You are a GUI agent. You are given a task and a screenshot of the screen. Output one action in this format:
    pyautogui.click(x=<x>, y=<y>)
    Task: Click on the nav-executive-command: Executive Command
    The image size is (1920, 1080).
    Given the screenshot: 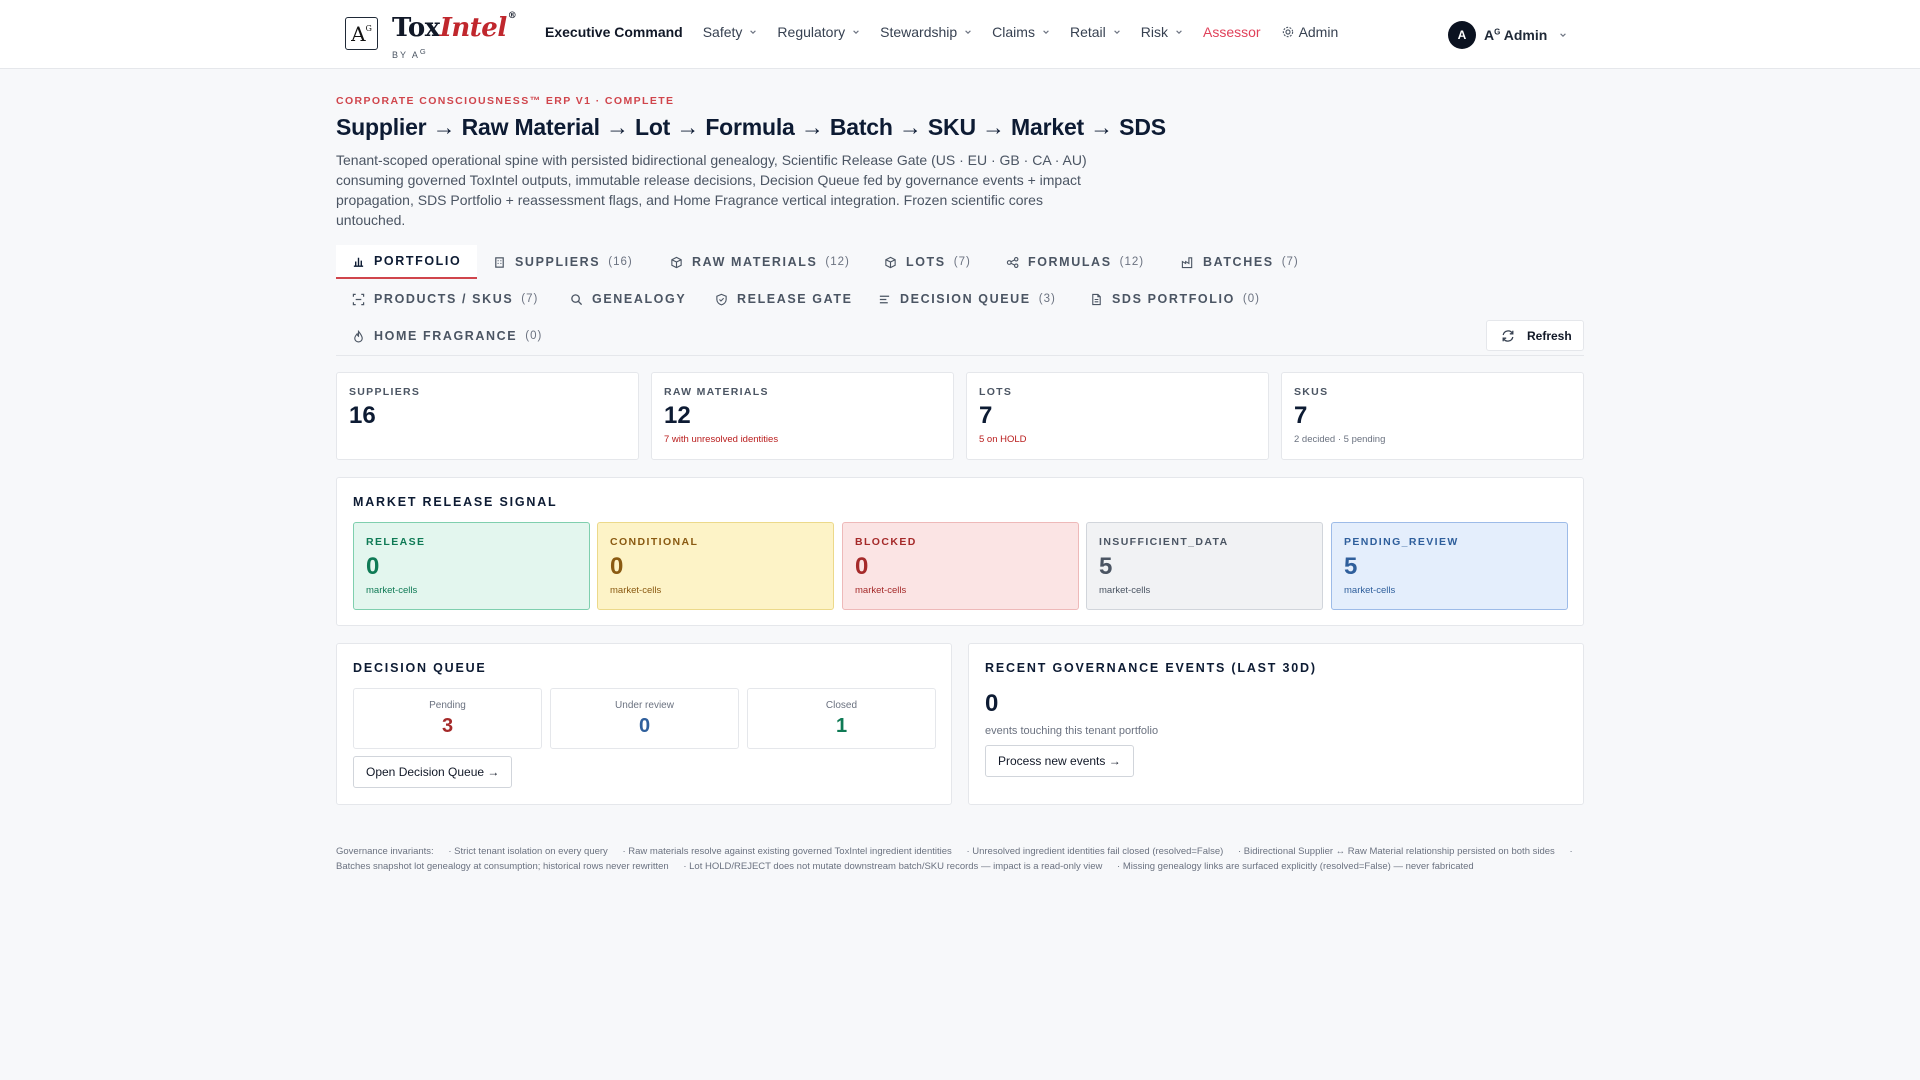 What is the action you would take?
    pyautogui.click(x=614, y=32)
    